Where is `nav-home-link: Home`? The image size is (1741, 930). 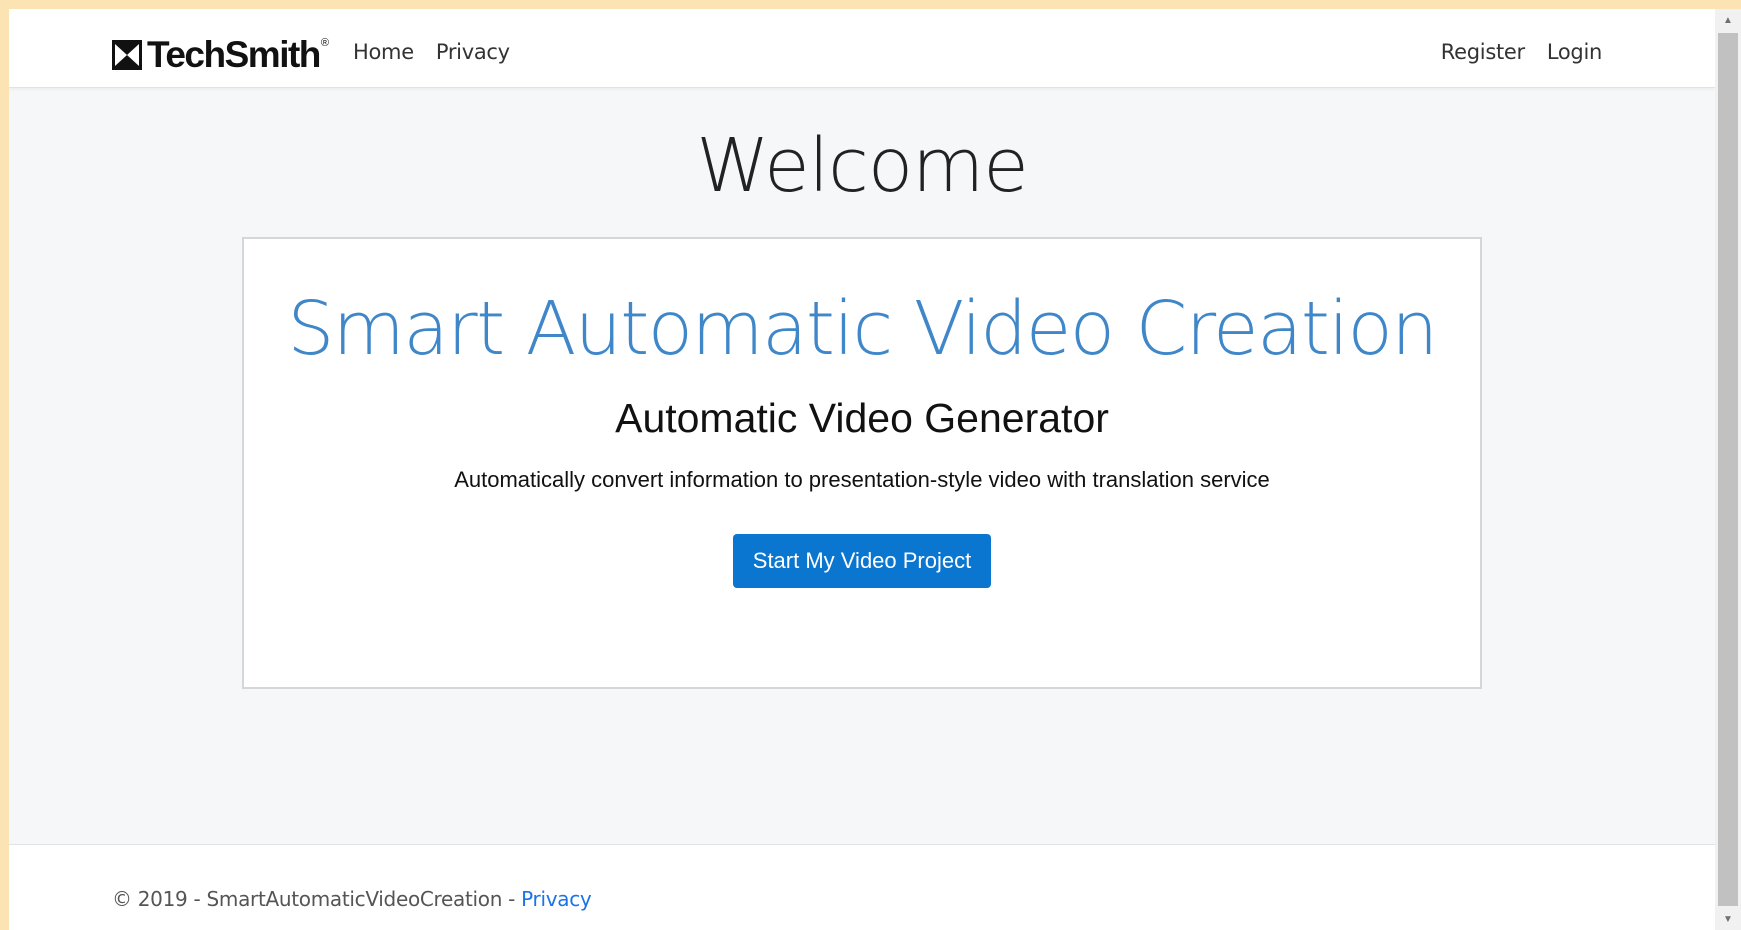
nav-home-link: Home is located at coordinates (383, 52).